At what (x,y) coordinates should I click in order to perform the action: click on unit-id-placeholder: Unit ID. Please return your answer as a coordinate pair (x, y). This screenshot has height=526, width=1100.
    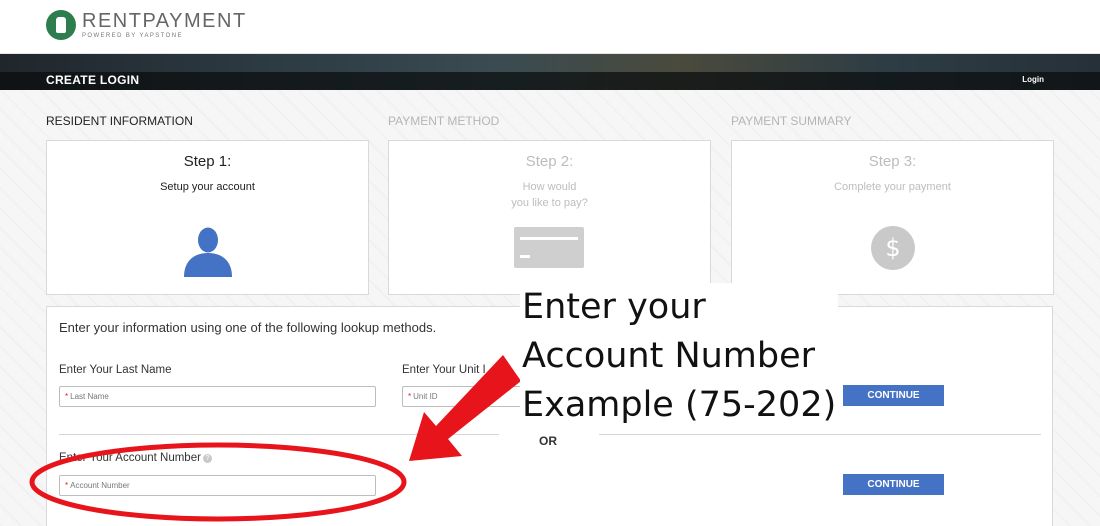
    Looking at the image, I should click on (425, 396).